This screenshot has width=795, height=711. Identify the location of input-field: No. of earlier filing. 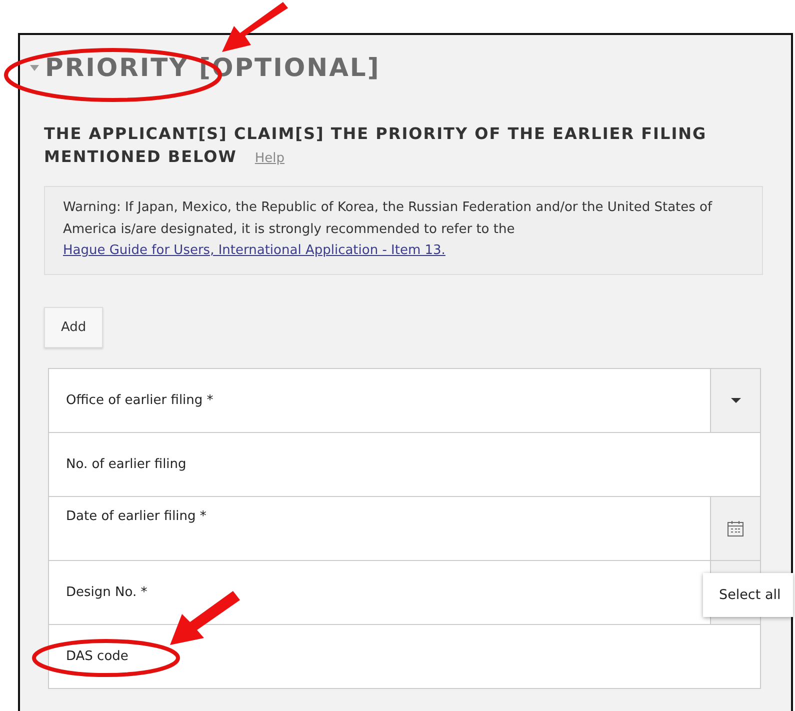
(404, 464).